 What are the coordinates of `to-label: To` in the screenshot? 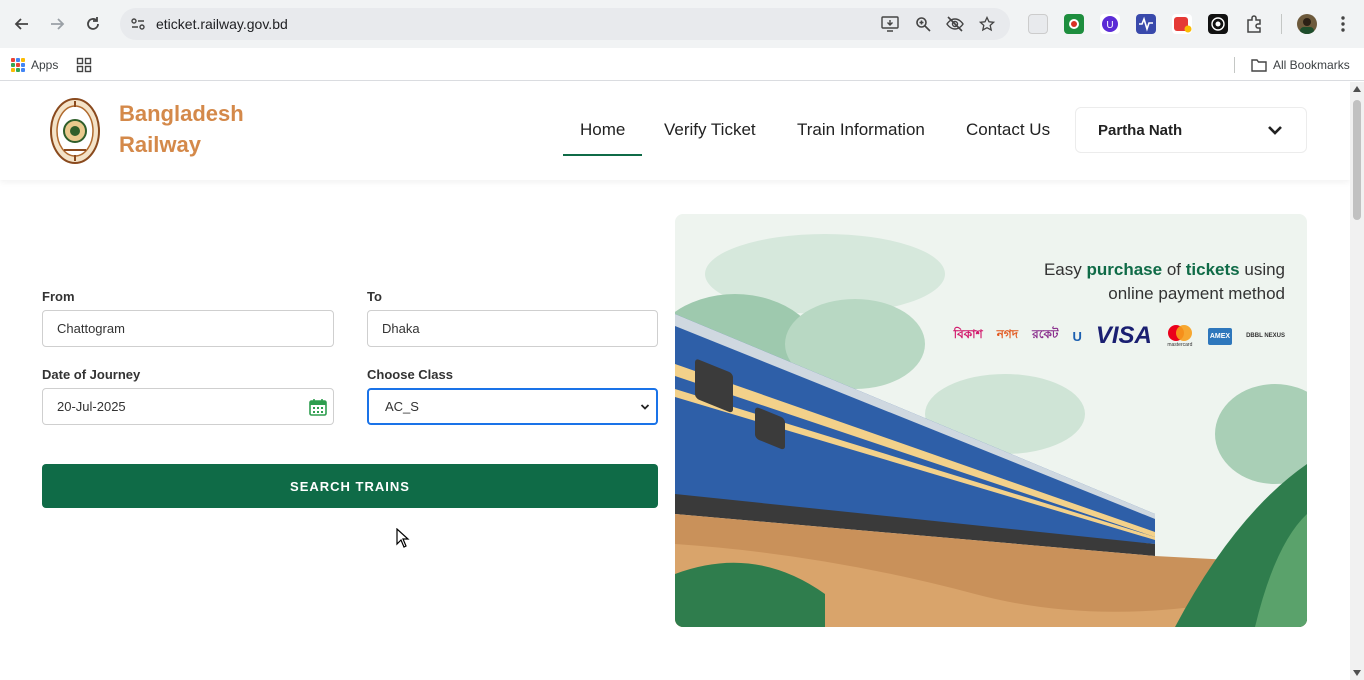 It's located at (374, 296).